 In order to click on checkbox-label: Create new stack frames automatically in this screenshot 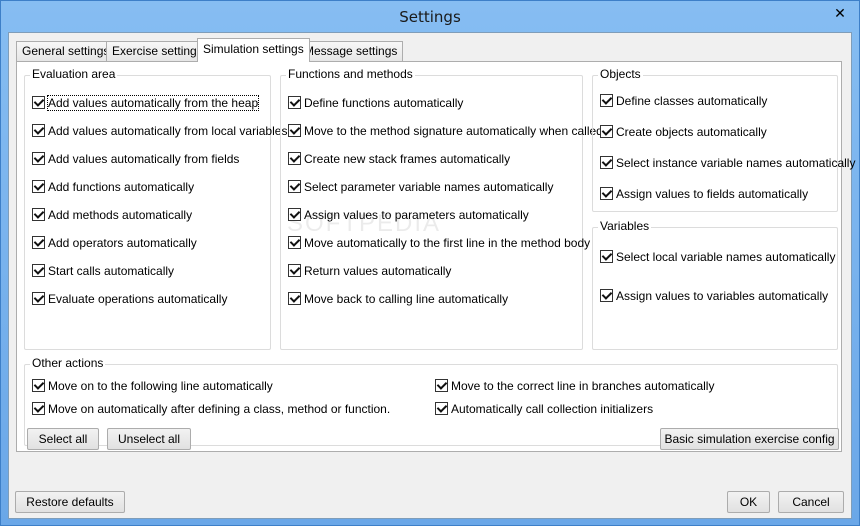, I will do `click(407, 158)`.